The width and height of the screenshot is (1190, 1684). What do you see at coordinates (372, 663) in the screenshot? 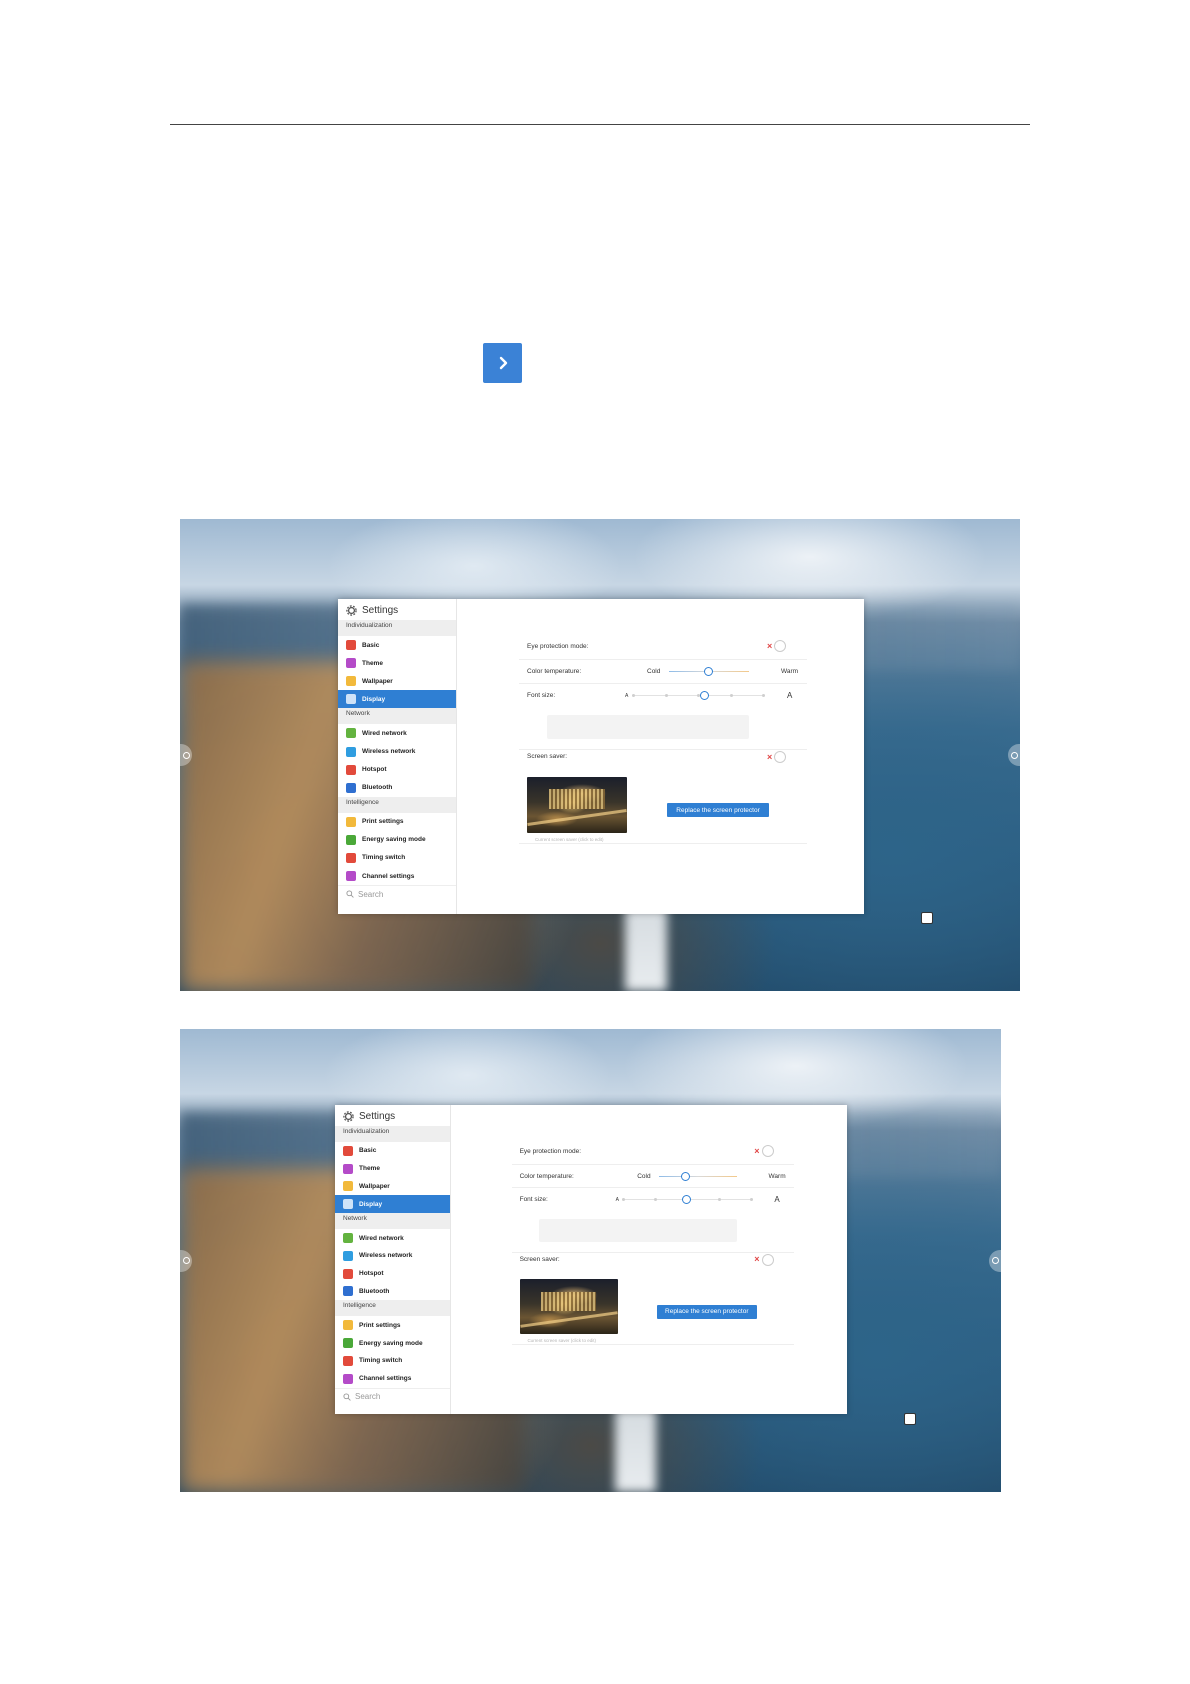
I see `sidebar-item-label: Theme` at bounding box center [372, 663].